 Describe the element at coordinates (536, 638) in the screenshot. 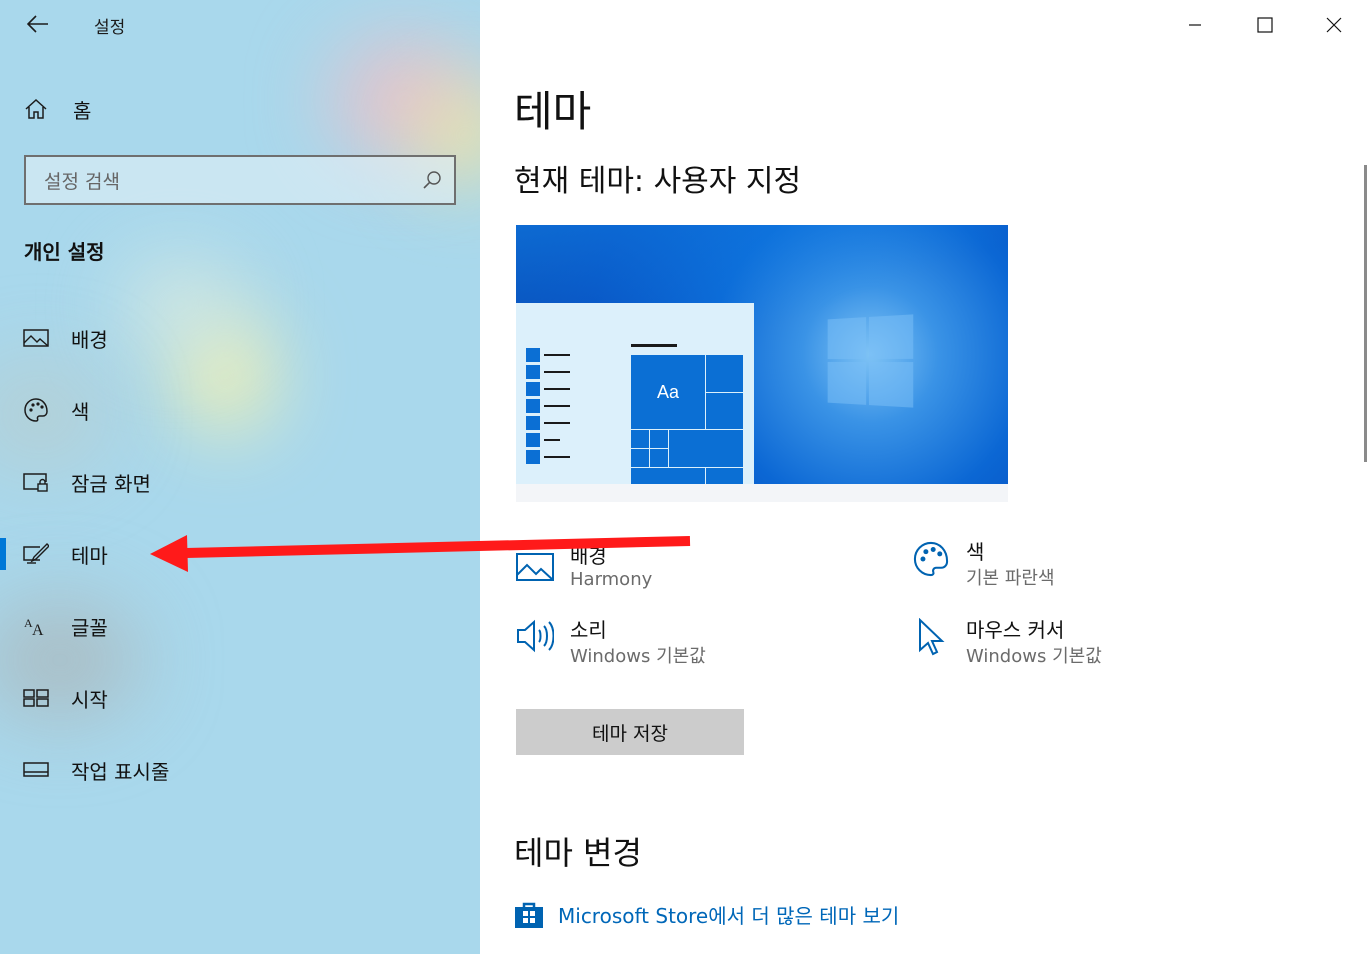

I see `speaker-icon` at that location.